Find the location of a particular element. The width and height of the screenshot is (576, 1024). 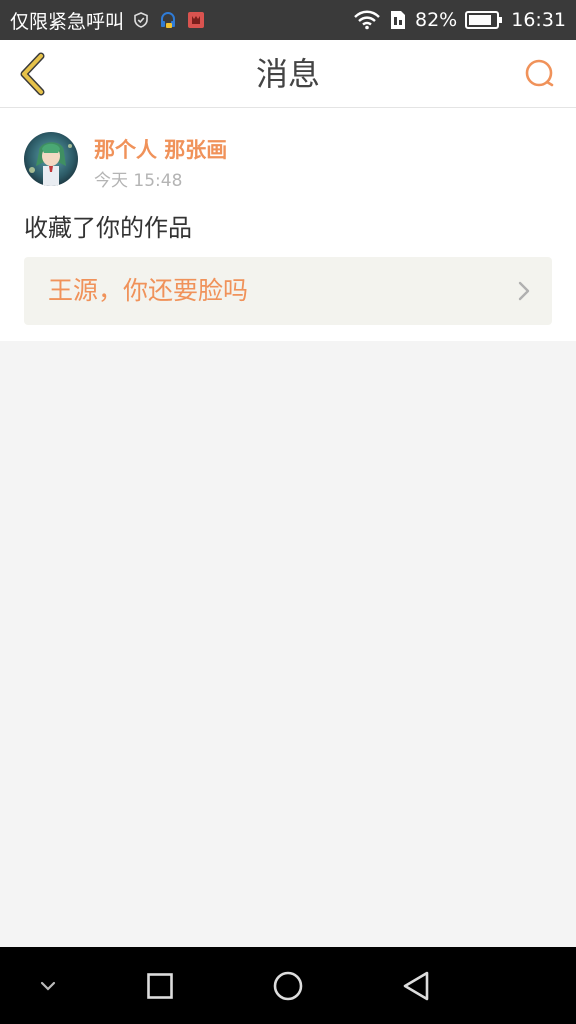

message-text: 收藏了你的作品 is located at coordinates (108, 228).